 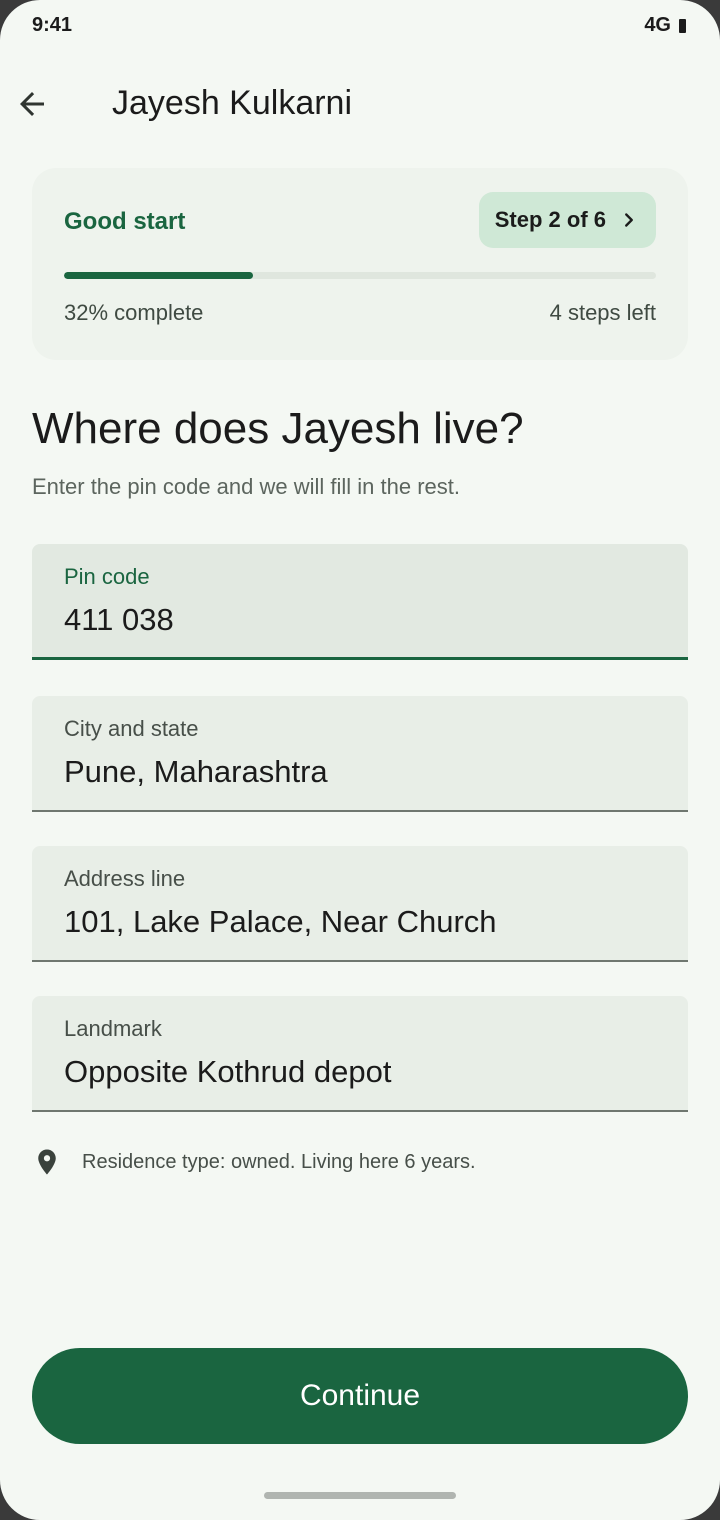 What do you see at coordinates (125, 878) in the screenshot?
I see `address-line-label: Address line` at bounding box center [125, 878].